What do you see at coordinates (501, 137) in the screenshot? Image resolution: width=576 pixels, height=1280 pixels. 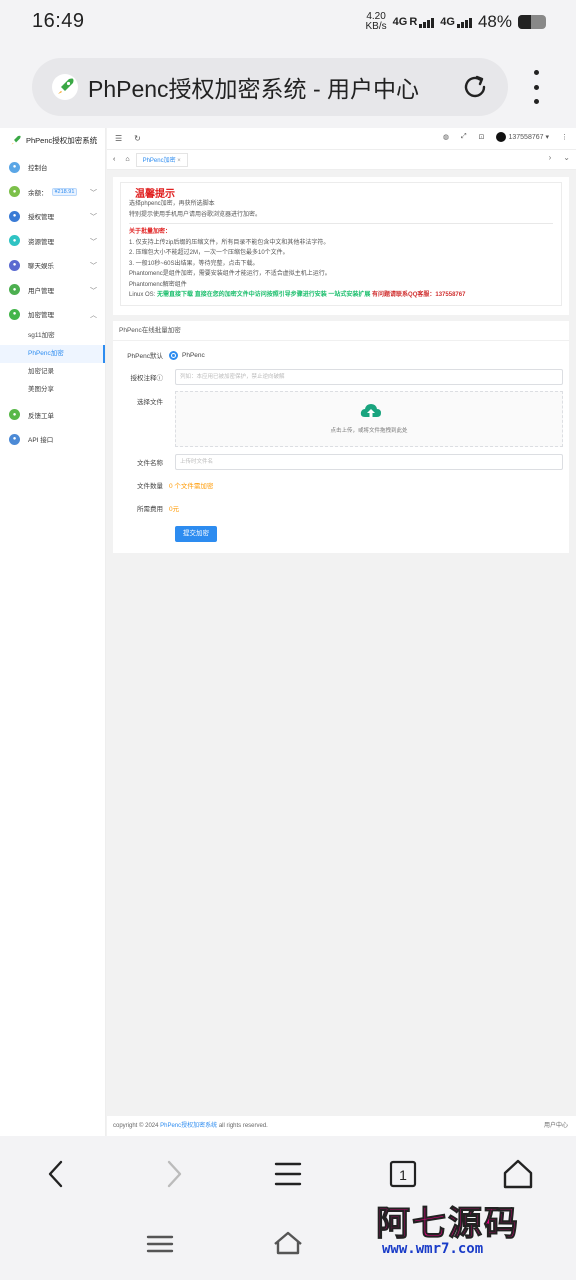 I see `avatar` at bounding box center [501, 137].